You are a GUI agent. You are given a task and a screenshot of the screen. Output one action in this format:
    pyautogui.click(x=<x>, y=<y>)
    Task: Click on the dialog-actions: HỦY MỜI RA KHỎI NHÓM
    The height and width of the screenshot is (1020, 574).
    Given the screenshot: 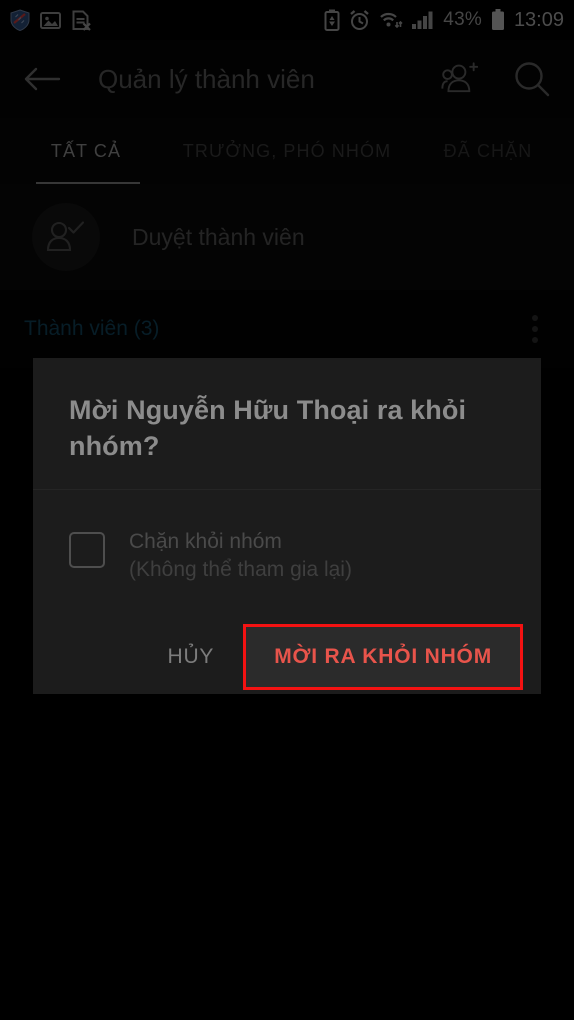 What is the action you would take?
    pyautogui.click(x=287, y=657)
    